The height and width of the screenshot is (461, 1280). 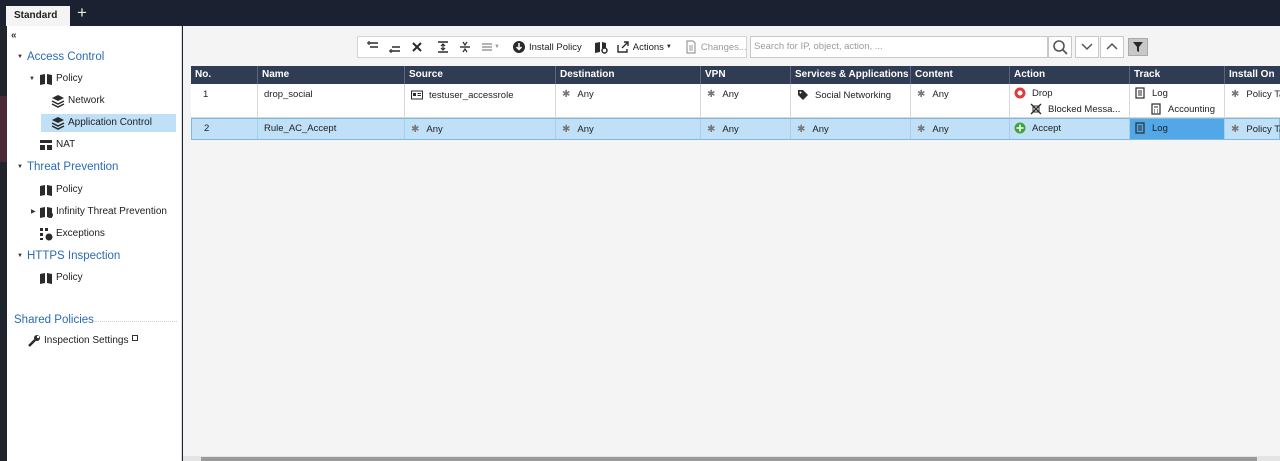 I want to click on filter-button, so click(x=1138, y=47).